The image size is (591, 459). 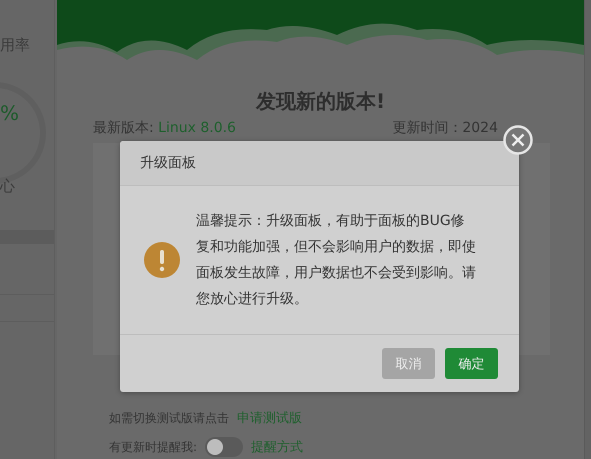 What do you see at coordinates (336, 260) in the screenshot?
I see `dialog-message: 温馨提示：升级面板，有助于面板的BUG修复和功能加强，但不会影响用户的数据，即使面板发生故障，用户数据也不会受到影响。请您放心进行升级。` at bounding box center [336, 260].